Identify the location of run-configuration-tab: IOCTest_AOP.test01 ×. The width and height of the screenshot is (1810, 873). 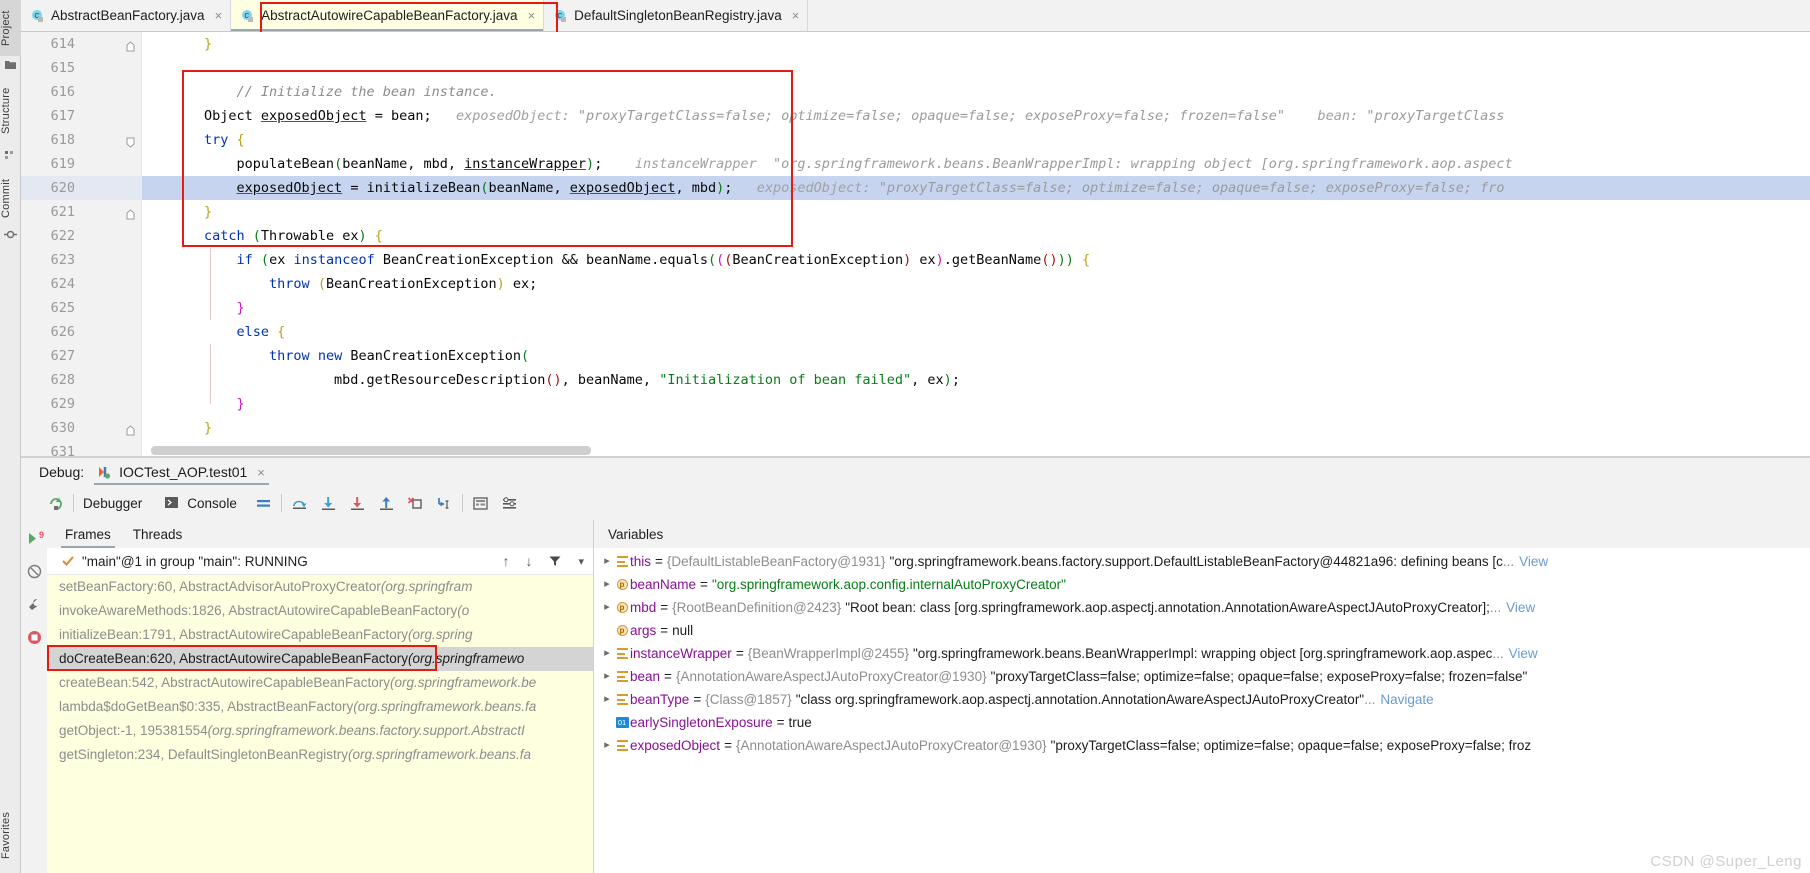
(181, 472).